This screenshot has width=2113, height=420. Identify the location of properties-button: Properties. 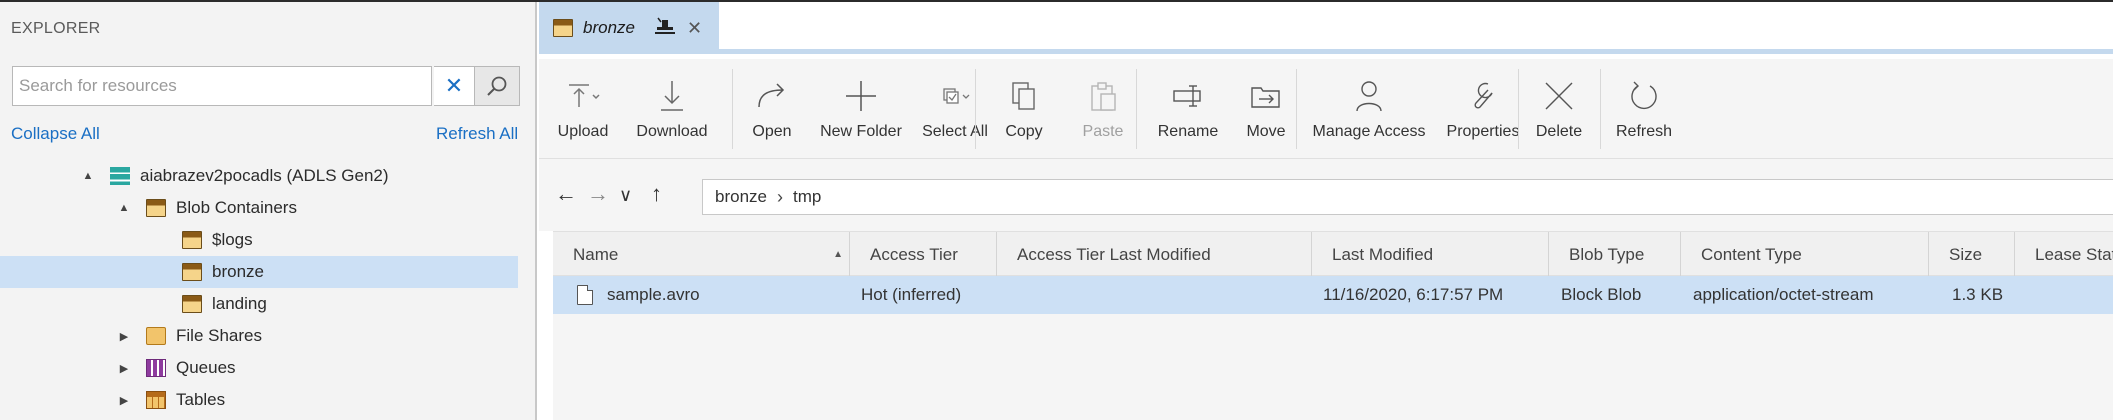
(1483, 109).